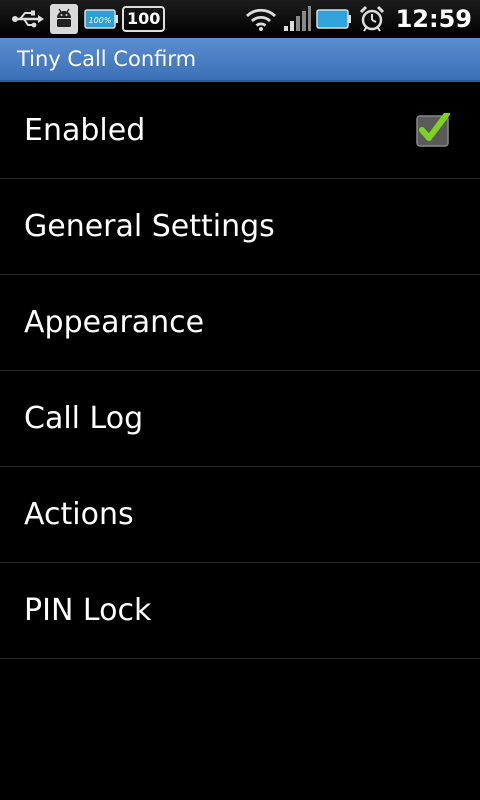  Describe the element at coordinates (107, 59) in the screenshot. I see `app-title: Tiny Call Confirm` at that location.